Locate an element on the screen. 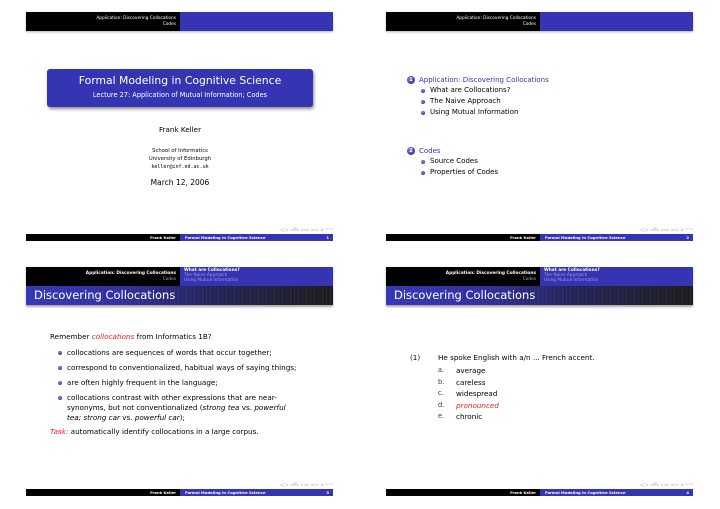 The width and height of the screenshot is (720, 509). section-number-icon: 1 is located at coordinates (411, 80).